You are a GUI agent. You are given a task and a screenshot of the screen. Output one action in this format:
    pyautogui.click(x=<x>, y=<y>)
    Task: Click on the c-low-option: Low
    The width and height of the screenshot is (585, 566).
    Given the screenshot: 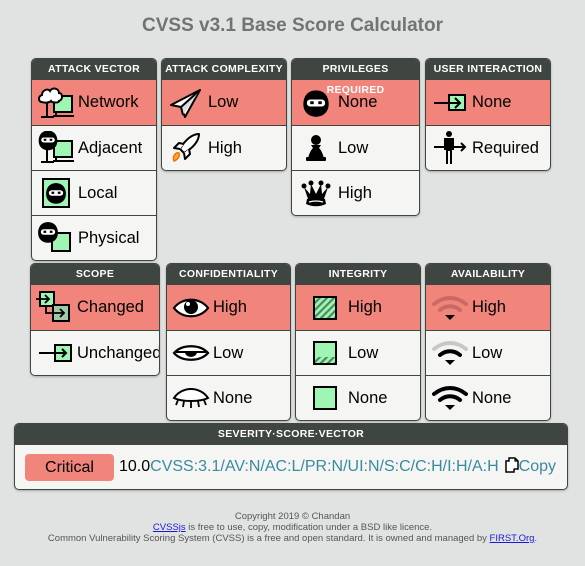 What is the action you would take?
    pyautogui.click(x=228, y=352)
    